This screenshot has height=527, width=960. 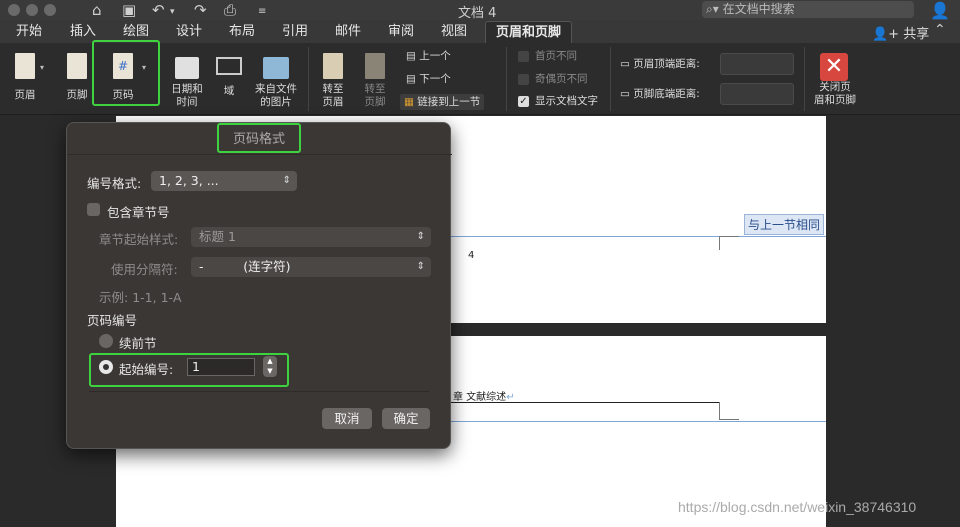 What do you see at coordinates (77, 77) in the screenshot?
I see `footer-button: 页脚` at bounding box center [77, 77].